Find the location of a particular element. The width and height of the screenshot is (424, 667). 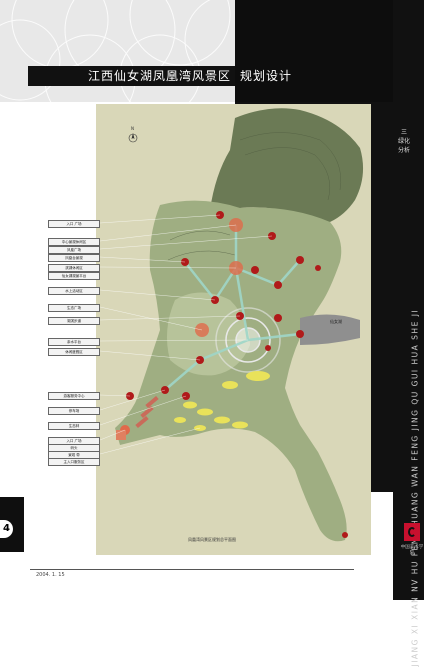

legend-item: 湖滨步道 is located at coordinates (74, 321).